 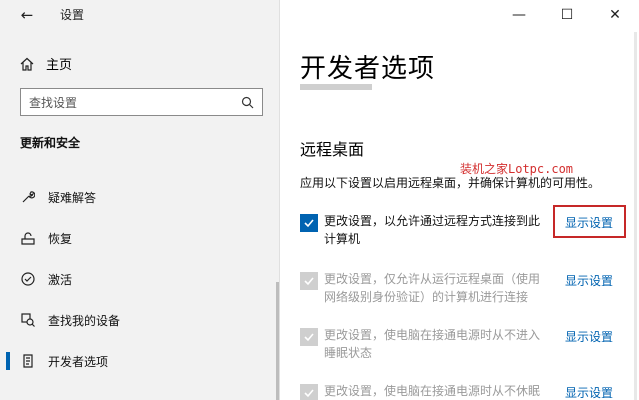 I want to click on search-input: 查找设置, so click(x=135, y=102).